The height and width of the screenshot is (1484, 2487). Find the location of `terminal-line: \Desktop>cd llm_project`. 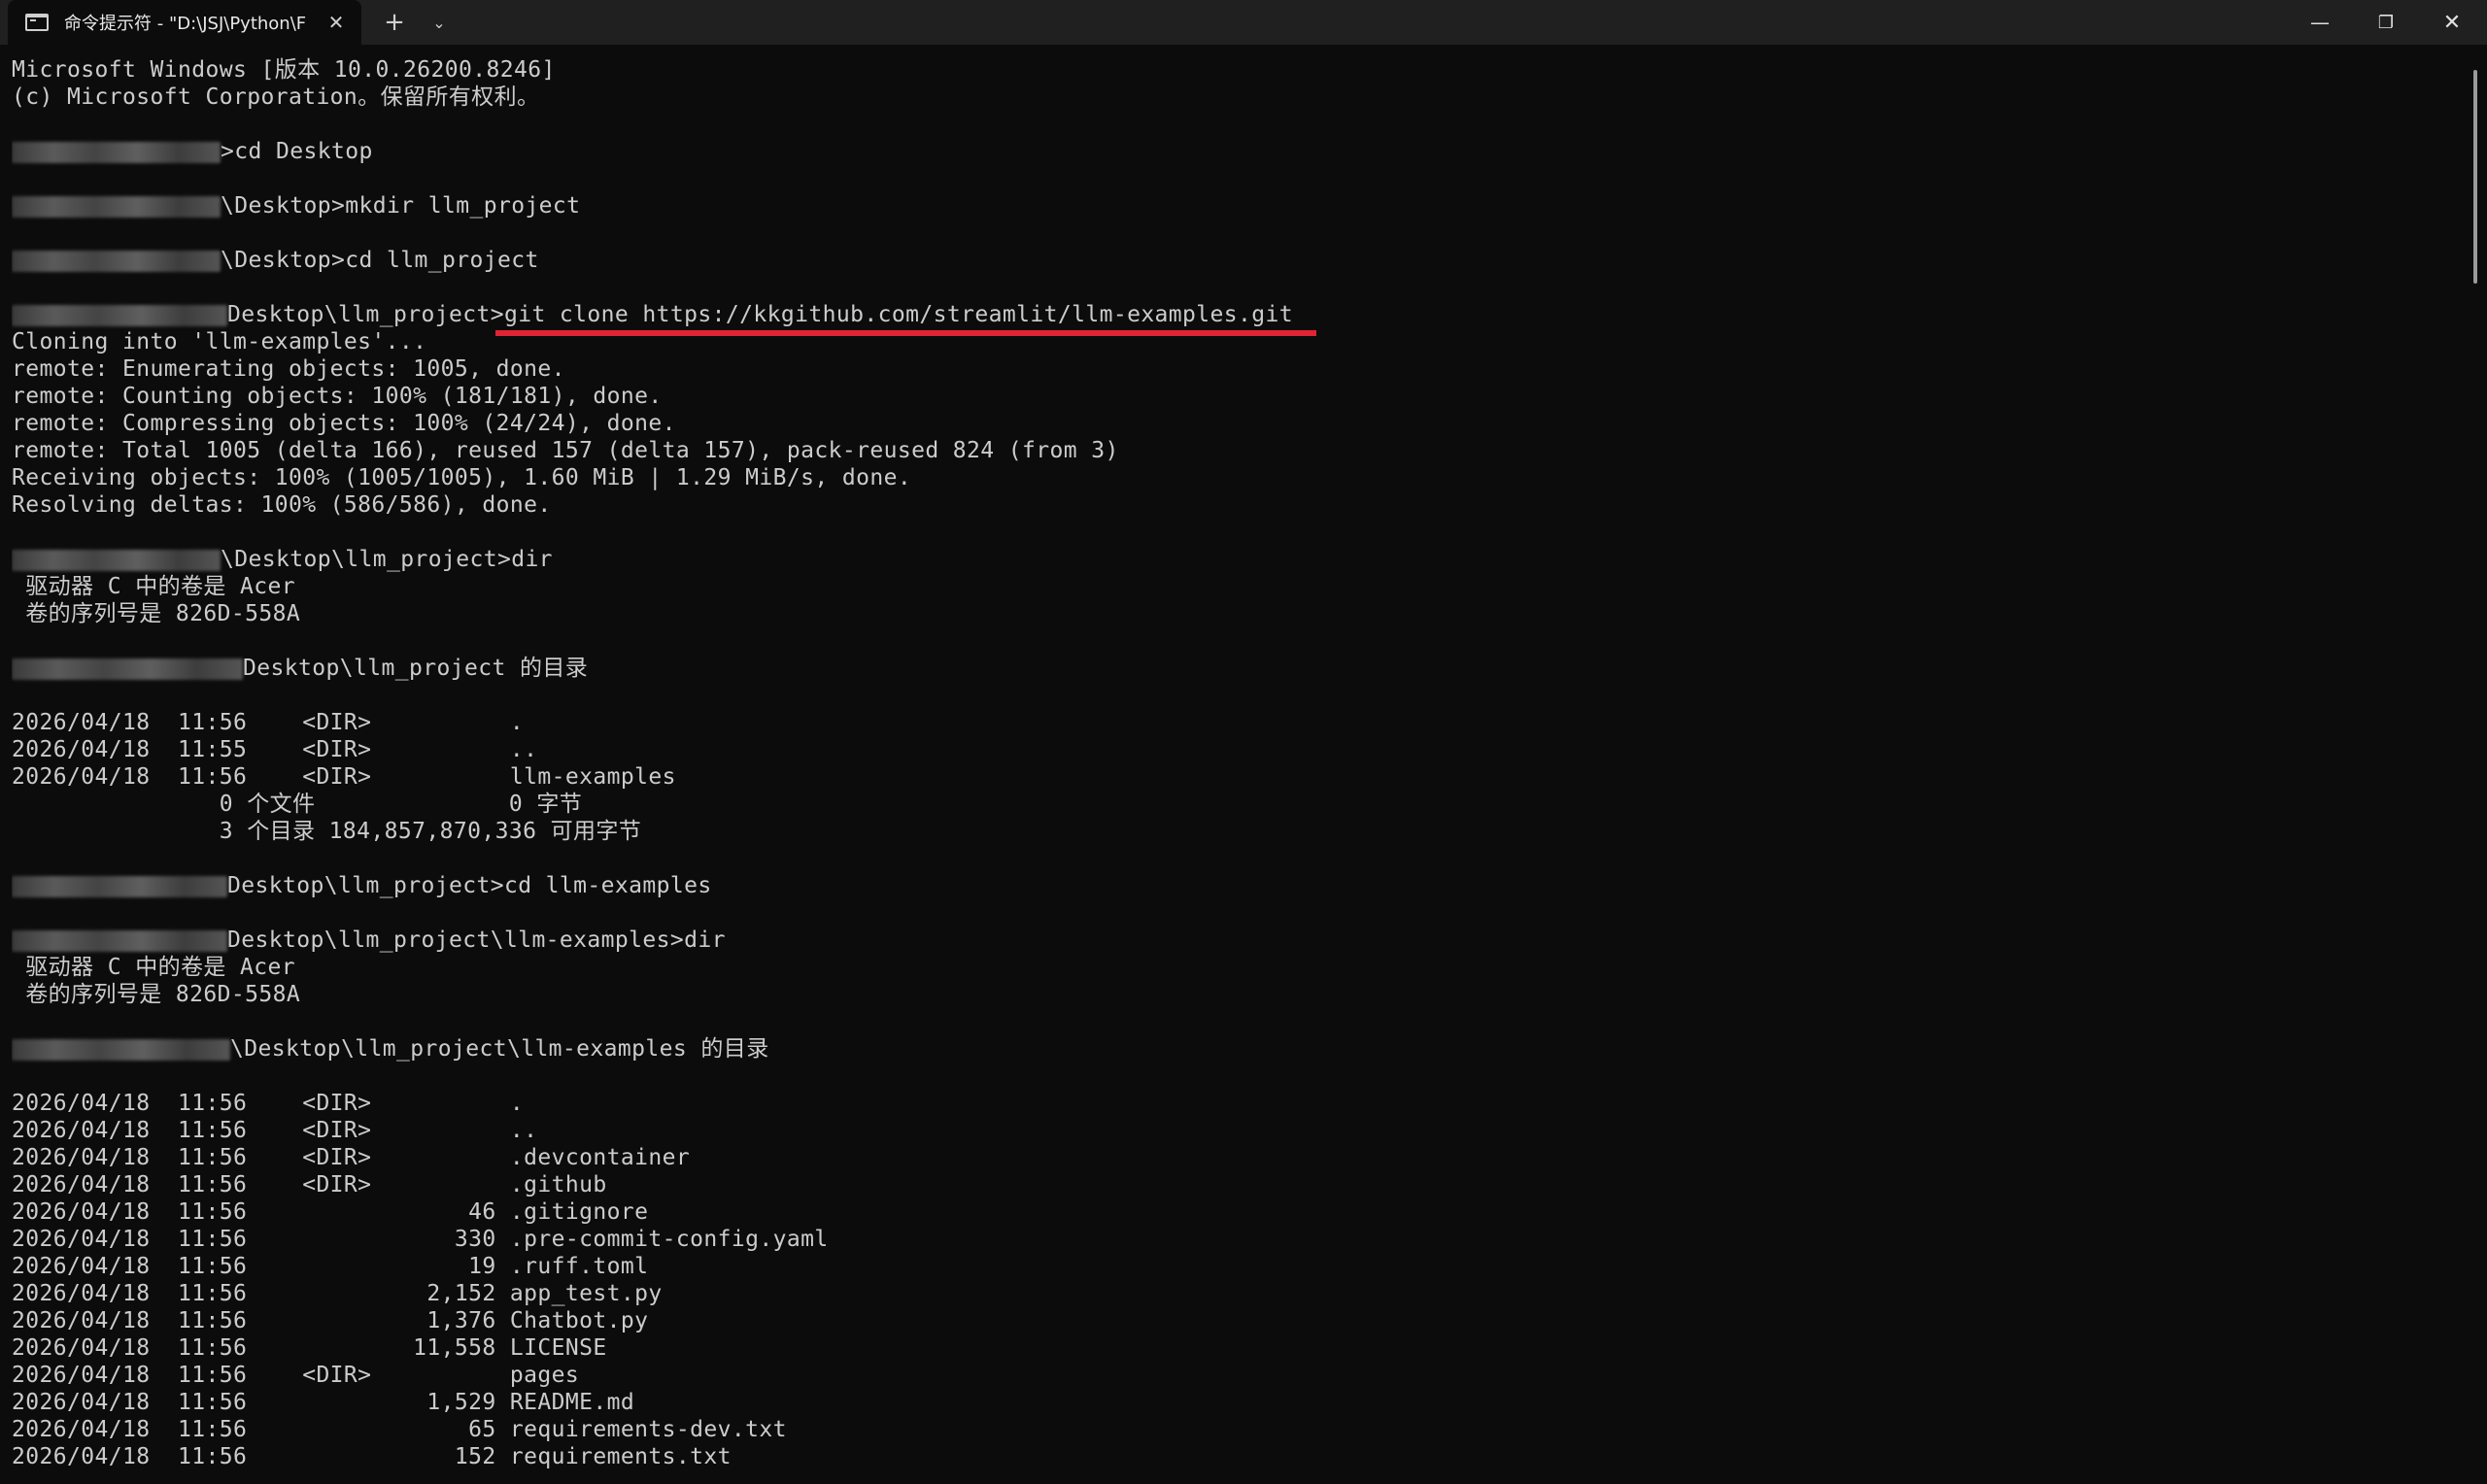

terminal-line: \Desktop>cd llm_project is located at coordinates (1236, 260).